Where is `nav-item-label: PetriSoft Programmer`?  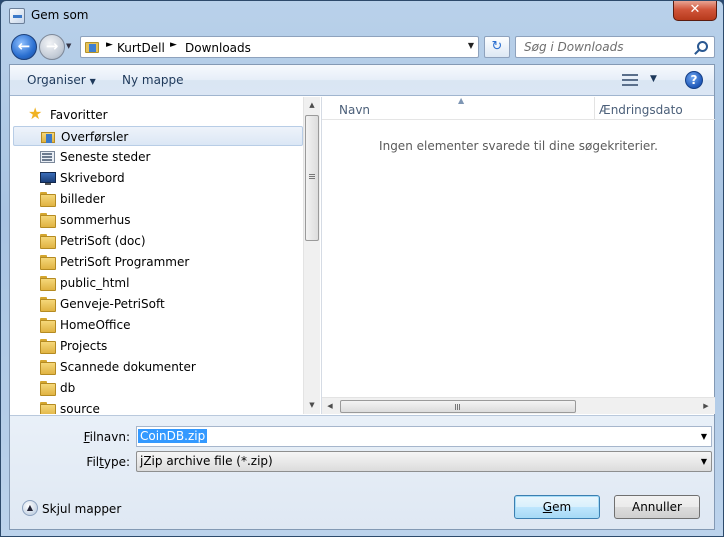 nav-item-label: PetriSoft Programmer is located at coordinates (125, 262).